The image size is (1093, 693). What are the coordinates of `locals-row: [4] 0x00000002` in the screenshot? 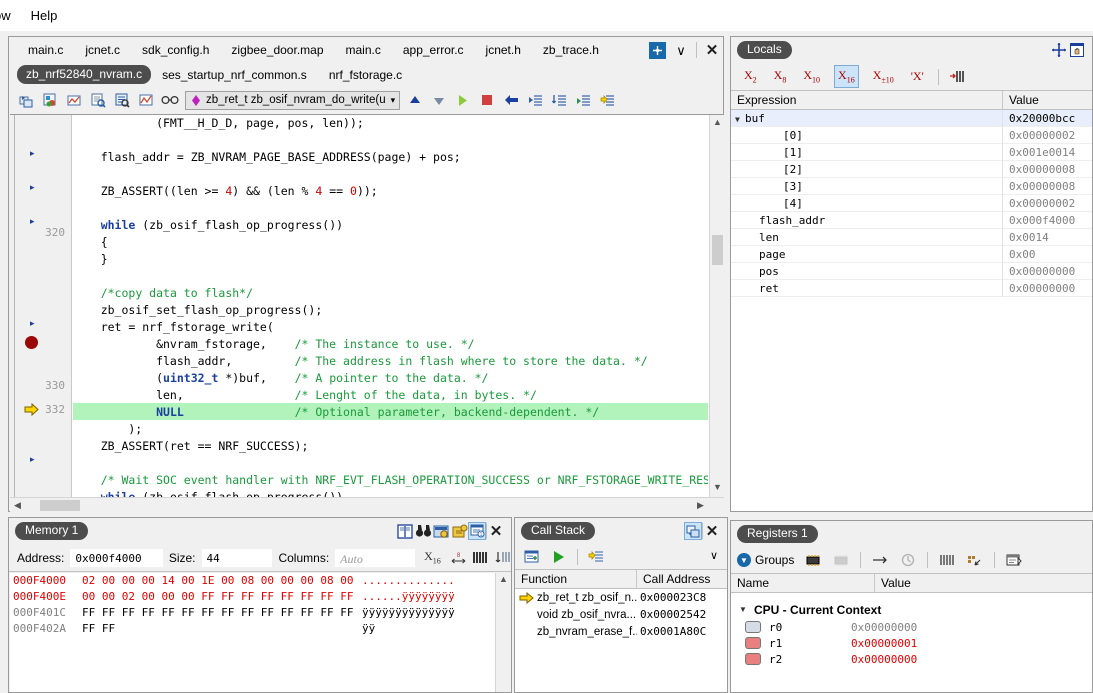 It's located at (911, 203).